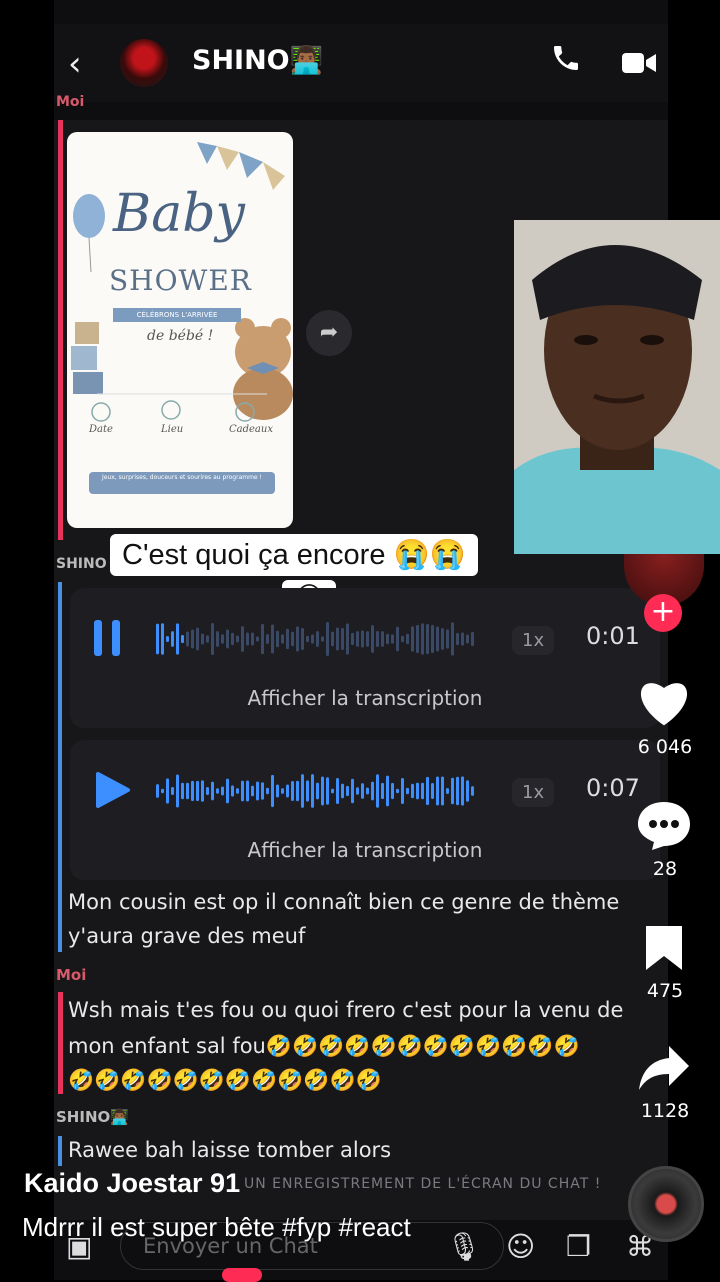 This screenshot has height=1282, width=720. Describe the element at coordinates (101, 429) in the screenshot. I see `invite-col-date: Date` at that location.